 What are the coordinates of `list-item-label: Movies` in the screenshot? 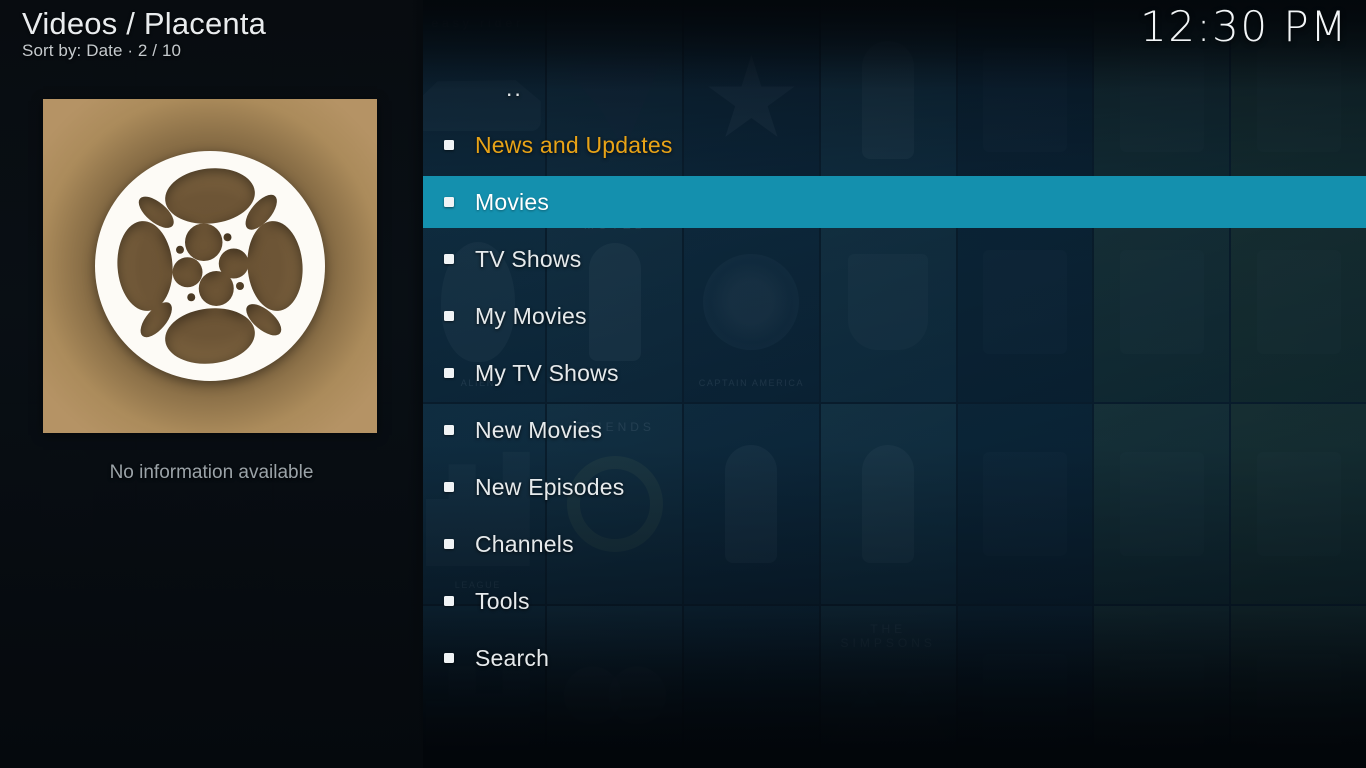 It's located at (512, 201).